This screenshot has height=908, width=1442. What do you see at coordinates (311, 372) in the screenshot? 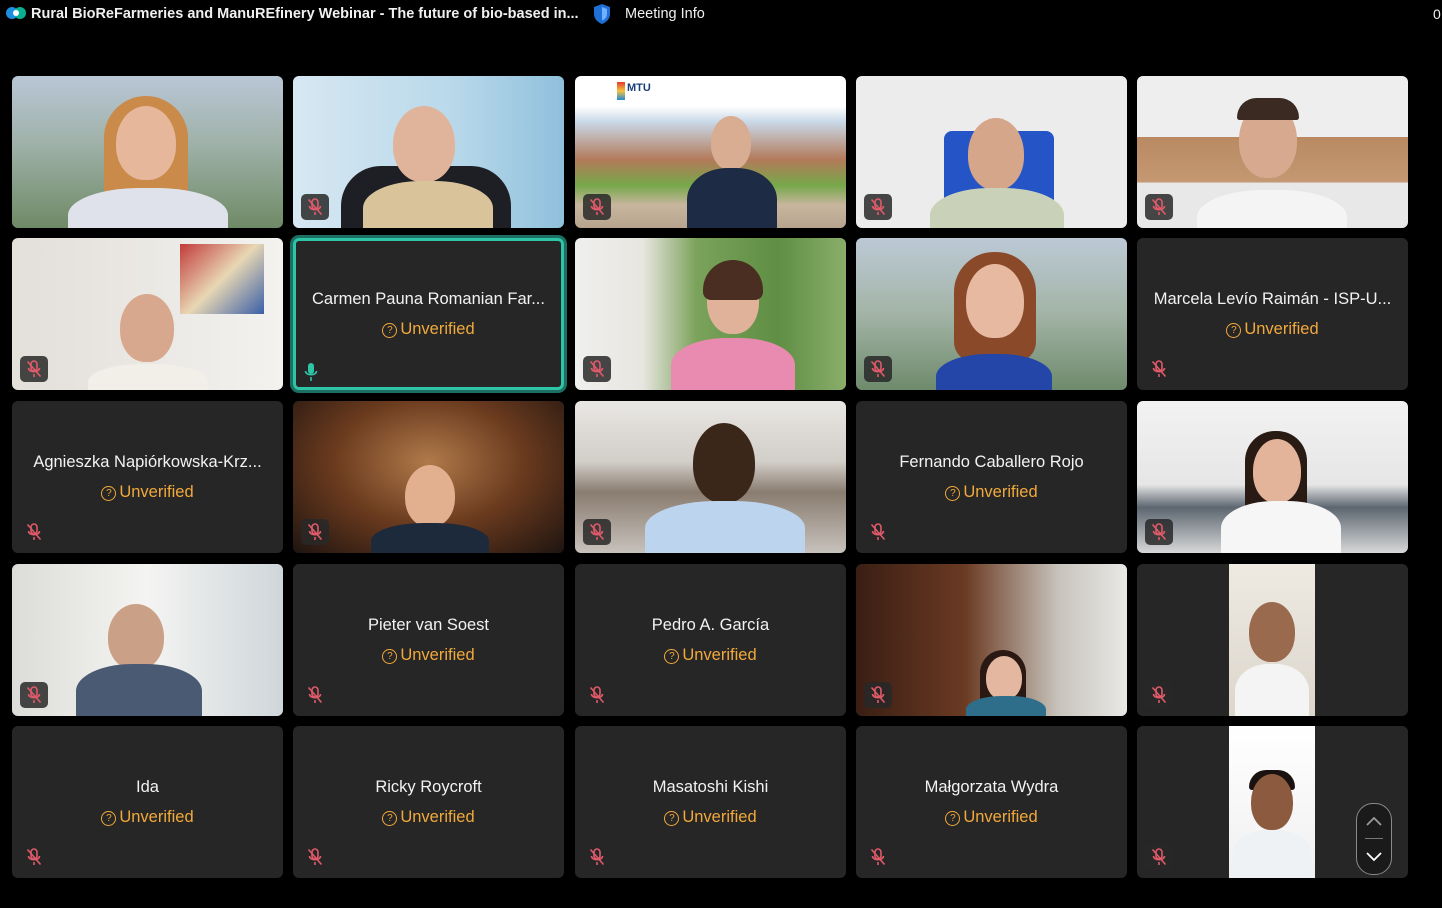
I see `mic-icon` at bounding box center [311, 372].